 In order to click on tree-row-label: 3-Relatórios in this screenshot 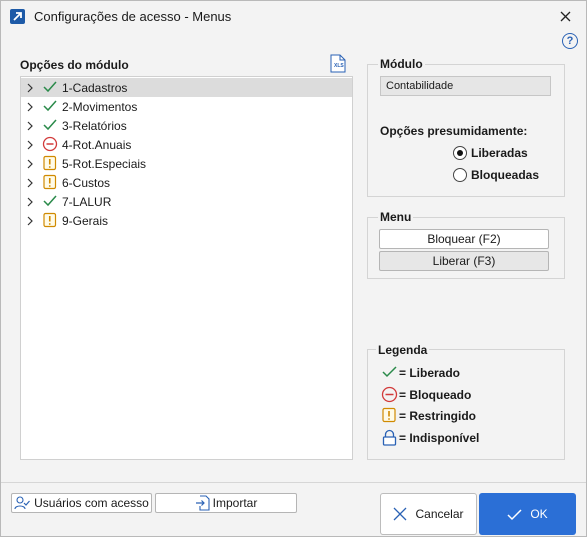, I will do `click(94, 126)`.